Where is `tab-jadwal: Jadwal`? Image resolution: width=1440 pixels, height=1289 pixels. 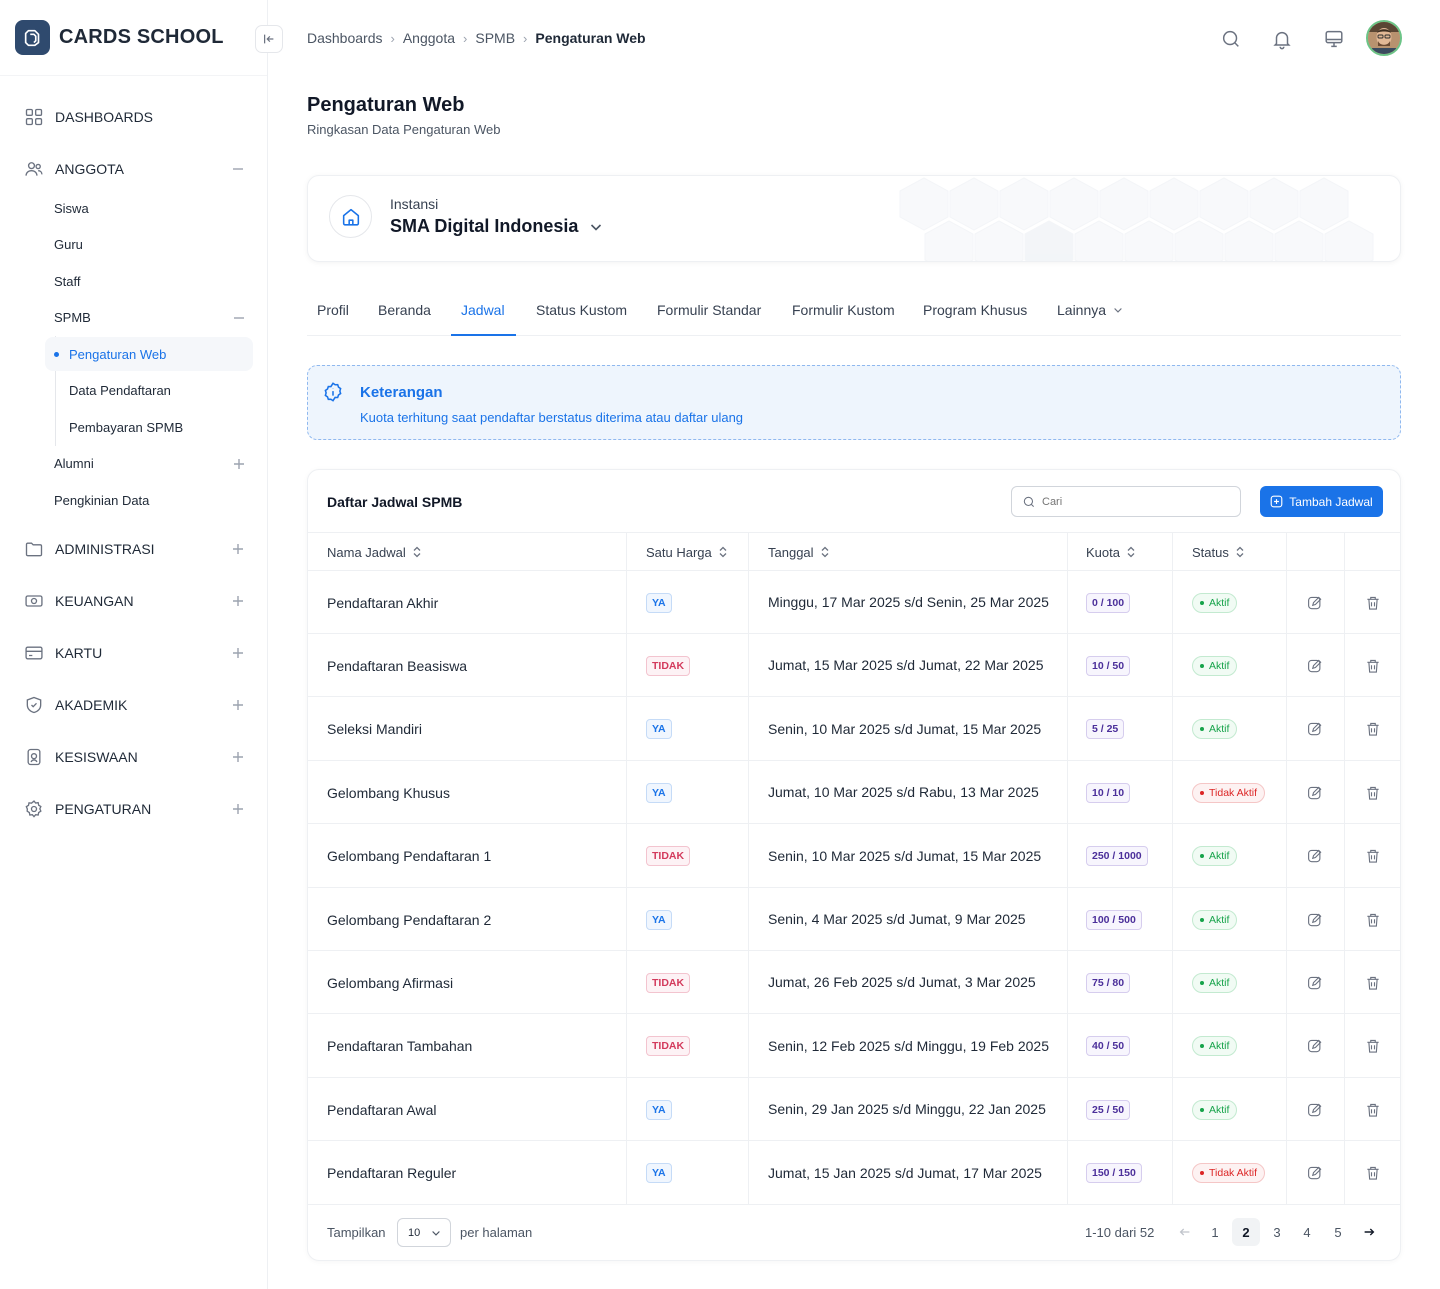 tab-jadwal: Jadwal is located at coordinates (483, 310).